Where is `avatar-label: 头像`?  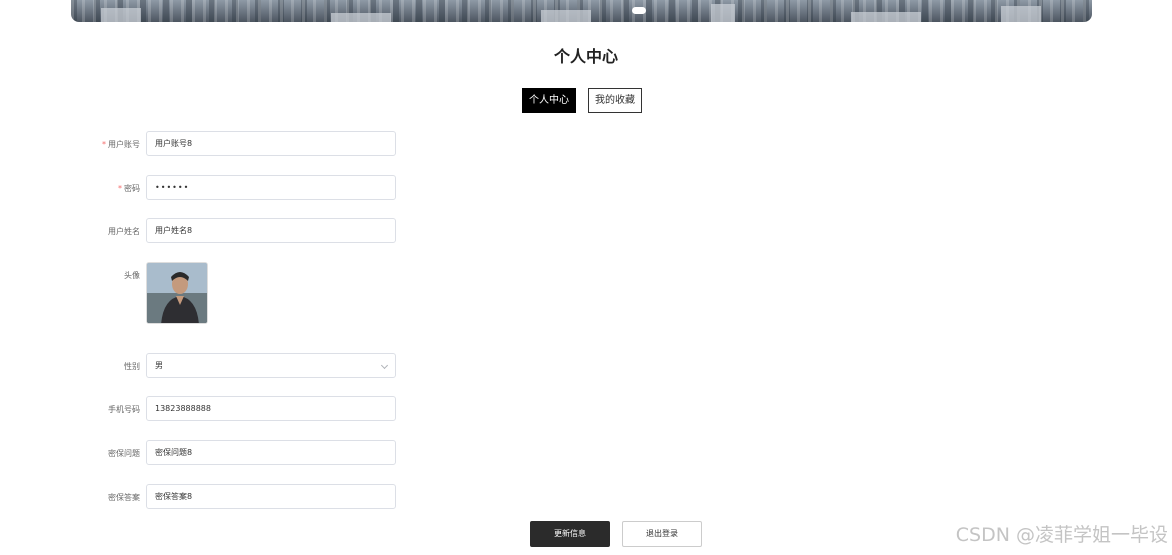
avatar-label: 头像 is located at coordinates (132, 275).